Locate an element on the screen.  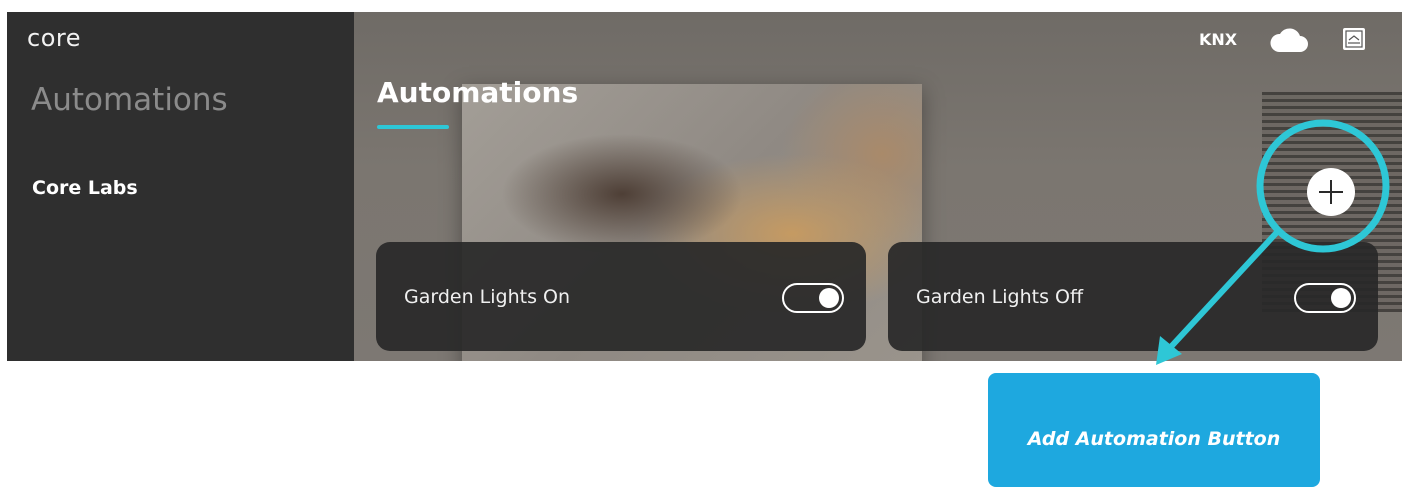
sidebar-title: Automations is located at coordinates (129, 100).